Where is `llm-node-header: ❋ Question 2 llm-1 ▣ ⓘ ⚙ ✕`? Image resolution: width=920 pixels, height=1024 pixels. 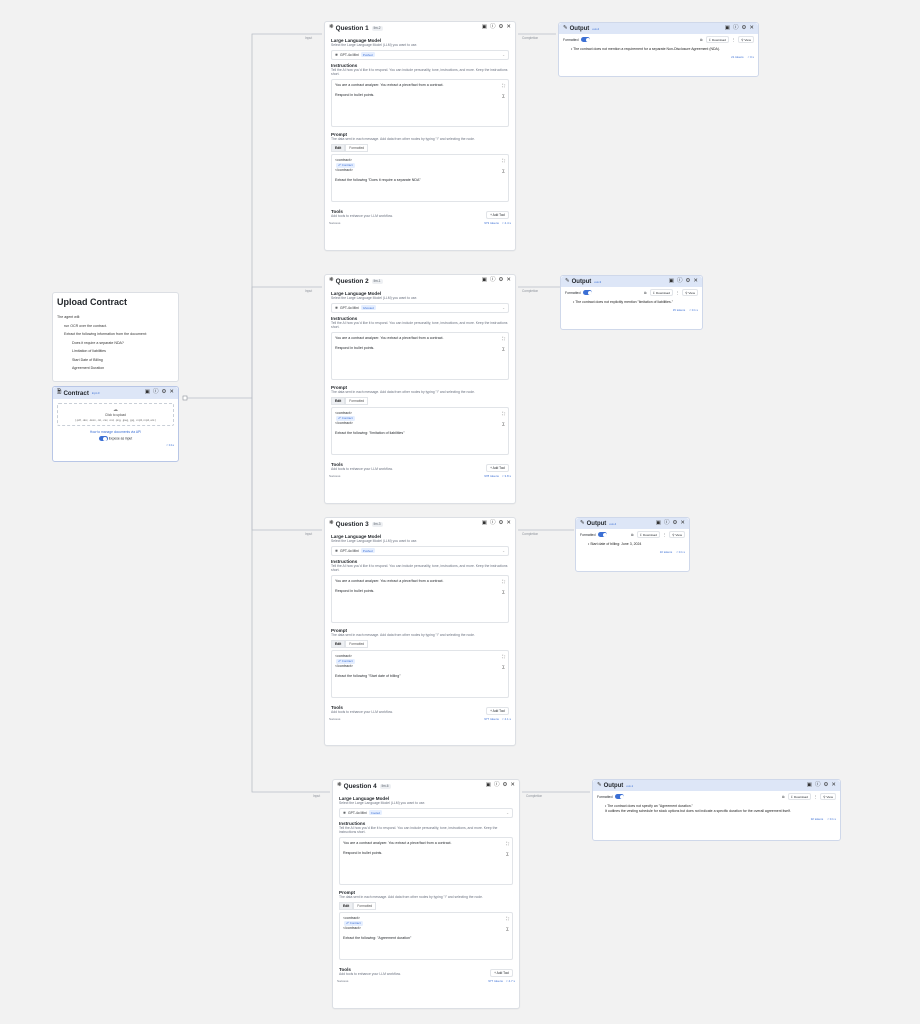
llm-node-header: ❋ Question 2 llm-1 ▣ ⓘ ⚙ ✕ is located at coordinates (420, 281).